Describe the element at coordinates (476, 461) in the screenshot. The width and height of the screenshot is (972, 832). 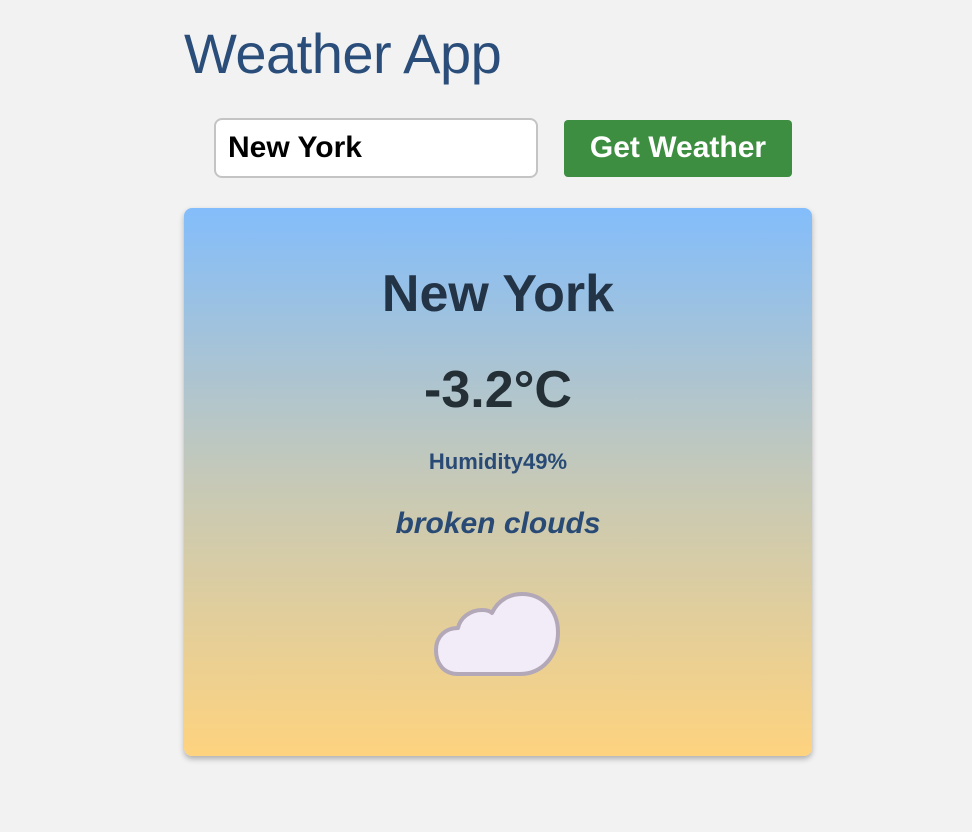
I see `humidity-label: Humidity` at that location.